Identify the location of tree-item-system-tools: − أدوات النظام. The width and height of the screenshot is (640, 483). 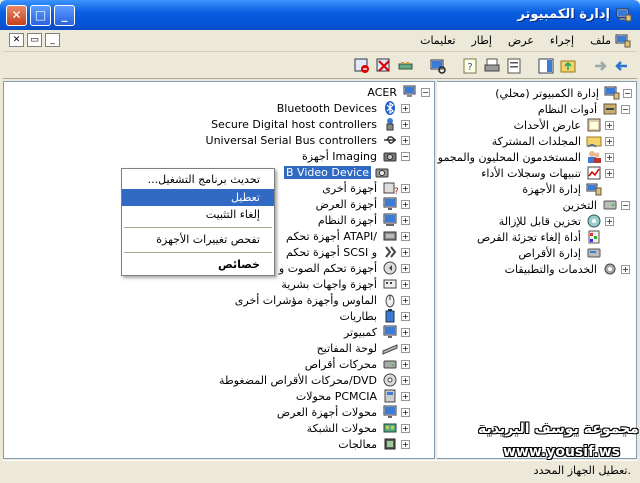
(583, 109).